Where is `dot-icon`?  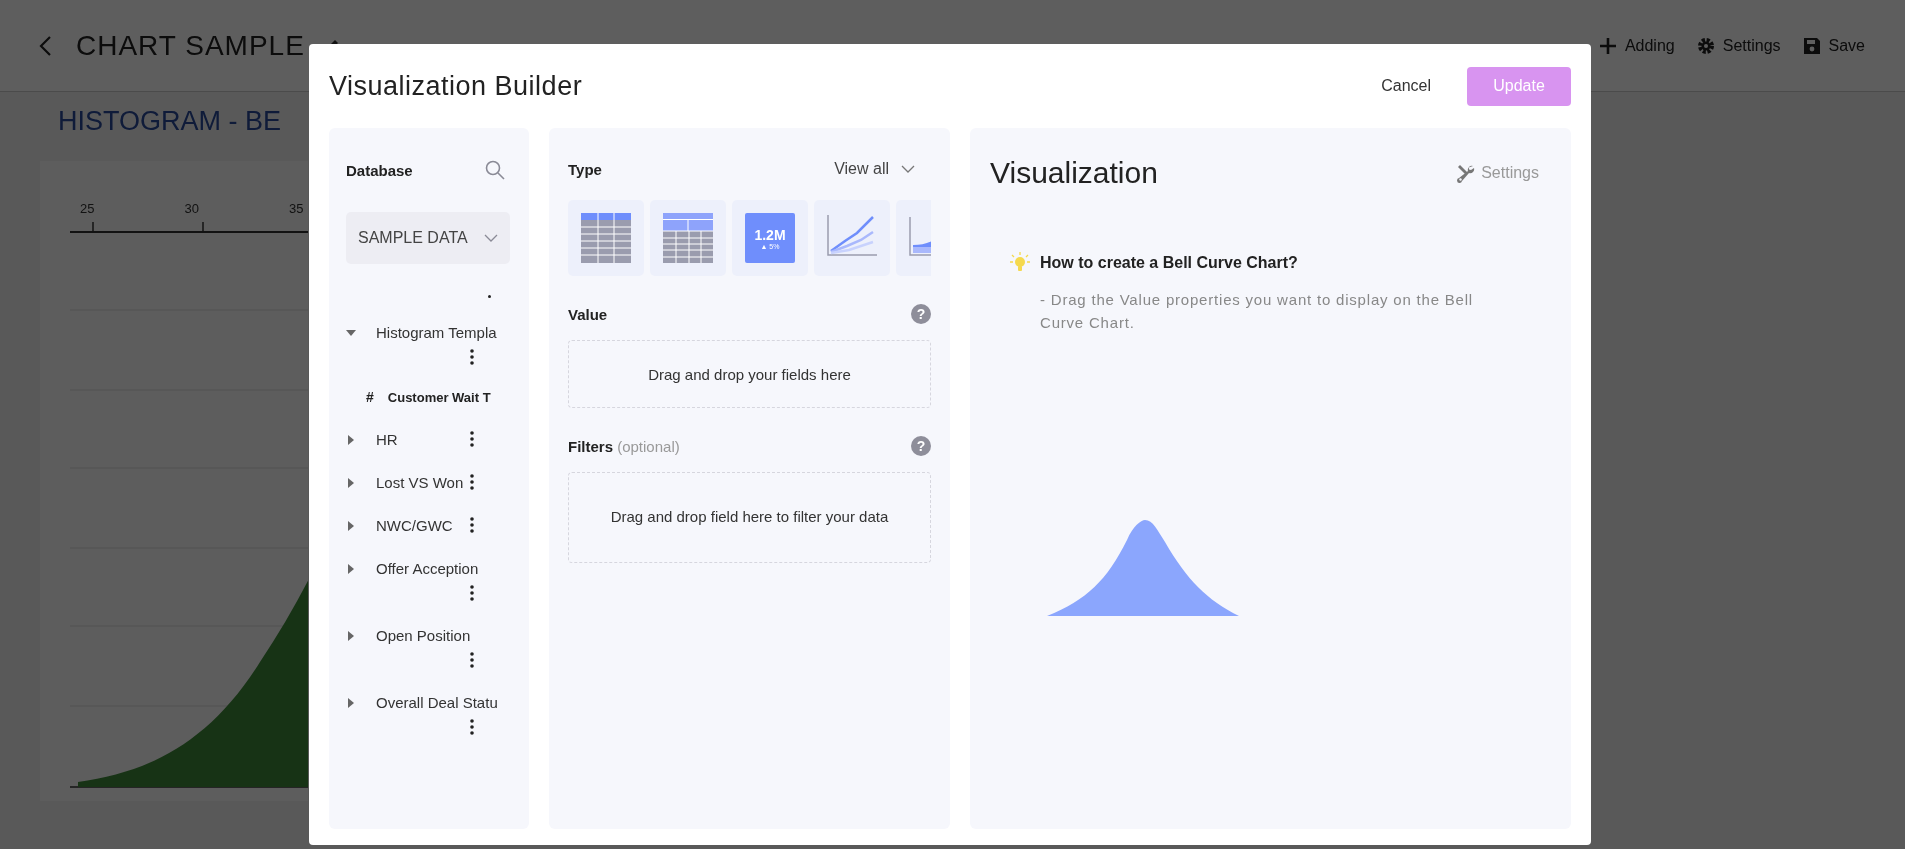 dot-icon is located at coordinates (489, 296).